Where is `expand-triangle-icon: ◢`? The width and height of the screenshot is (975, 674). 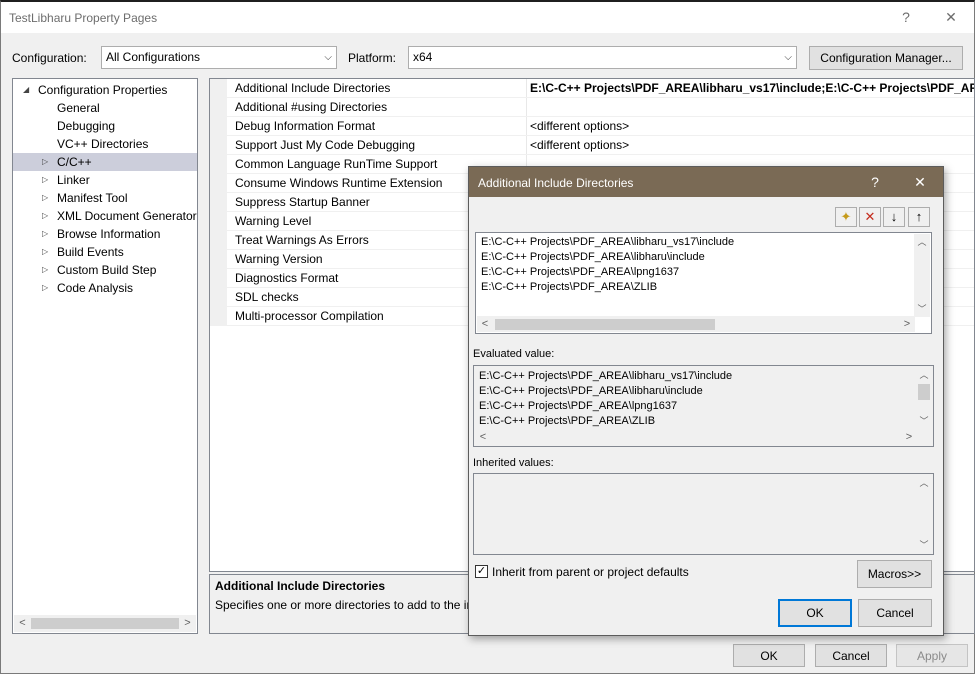 expand-triangle-icon: ◢ is located at coordinates (26, 90).